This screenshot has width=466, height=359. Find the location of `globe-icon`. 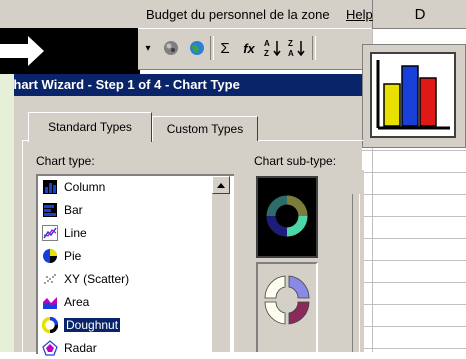

globe-icon is located at coordinates (197, 48).